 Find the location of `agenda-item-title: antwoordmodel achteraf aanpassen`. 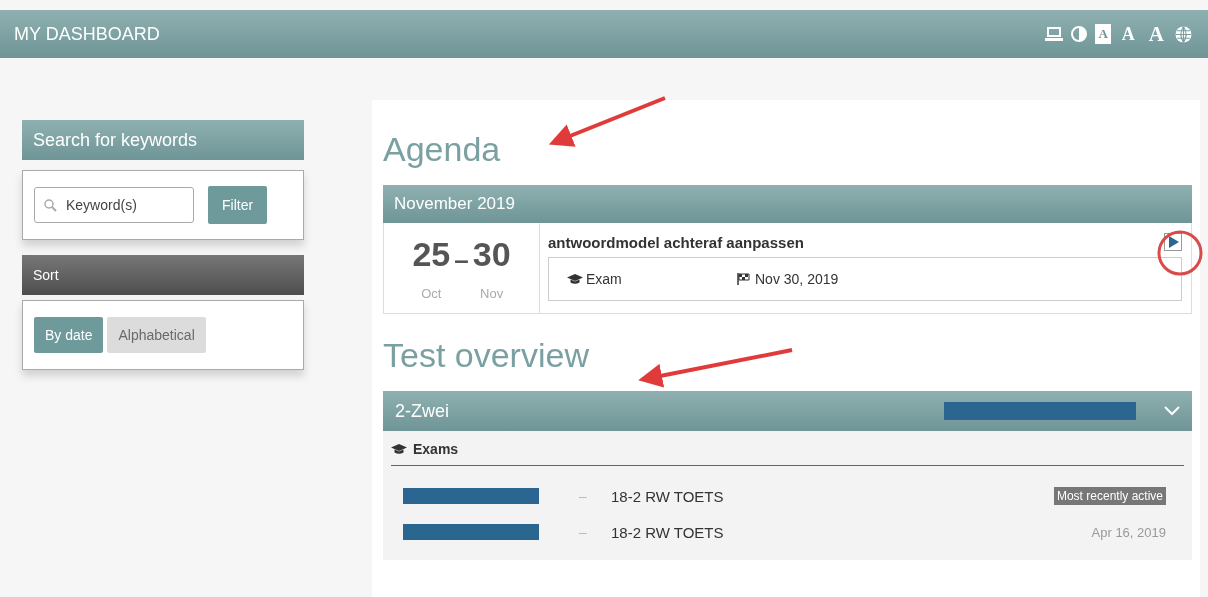

agenda-item-title: antwoordmodel achteraf aanpassen is located at coordinates (676, 242).